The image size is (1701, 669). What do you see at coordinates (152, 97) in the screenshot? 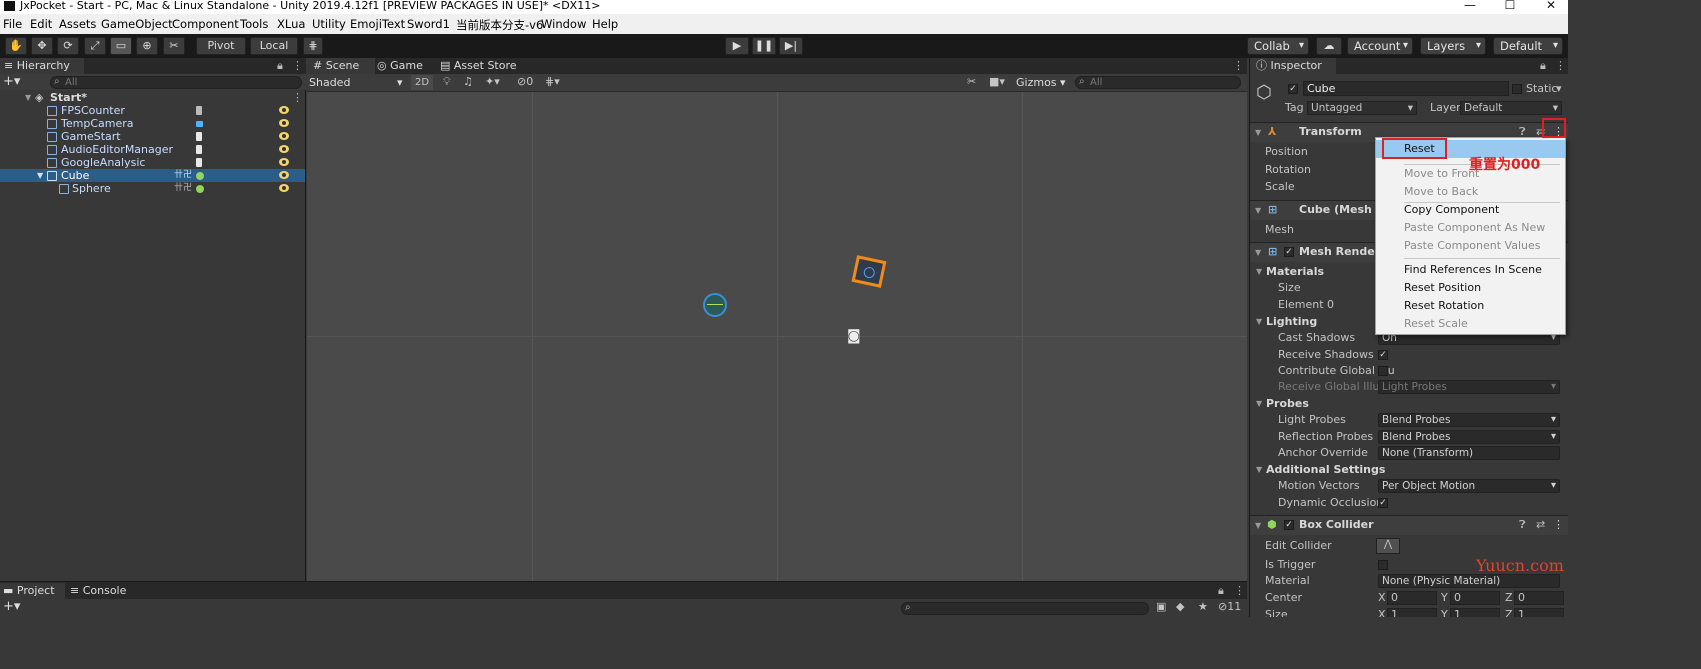
I see `scene-root-row: ▼ ◈ Start* ⋮` at bounding box center [152, 97].